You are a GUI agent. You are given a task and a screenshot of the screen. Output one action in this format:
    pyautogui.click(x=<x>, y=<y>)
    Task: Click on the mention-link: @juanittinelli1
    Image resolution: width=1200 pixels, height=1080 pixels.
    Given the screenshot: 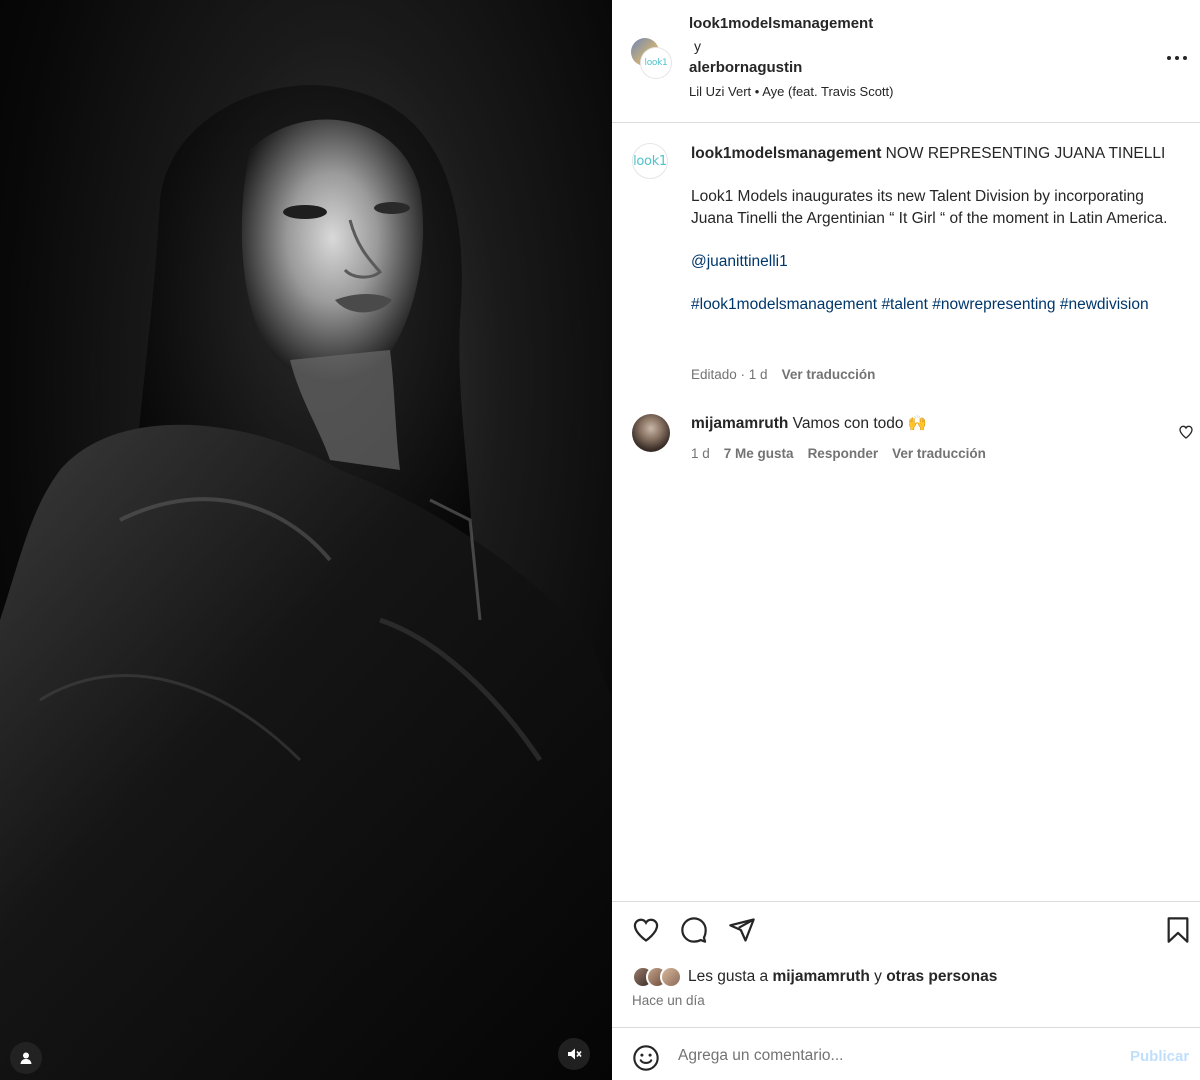 What is the action you would take?
    pyautogui.click(x=739, y=261)
    